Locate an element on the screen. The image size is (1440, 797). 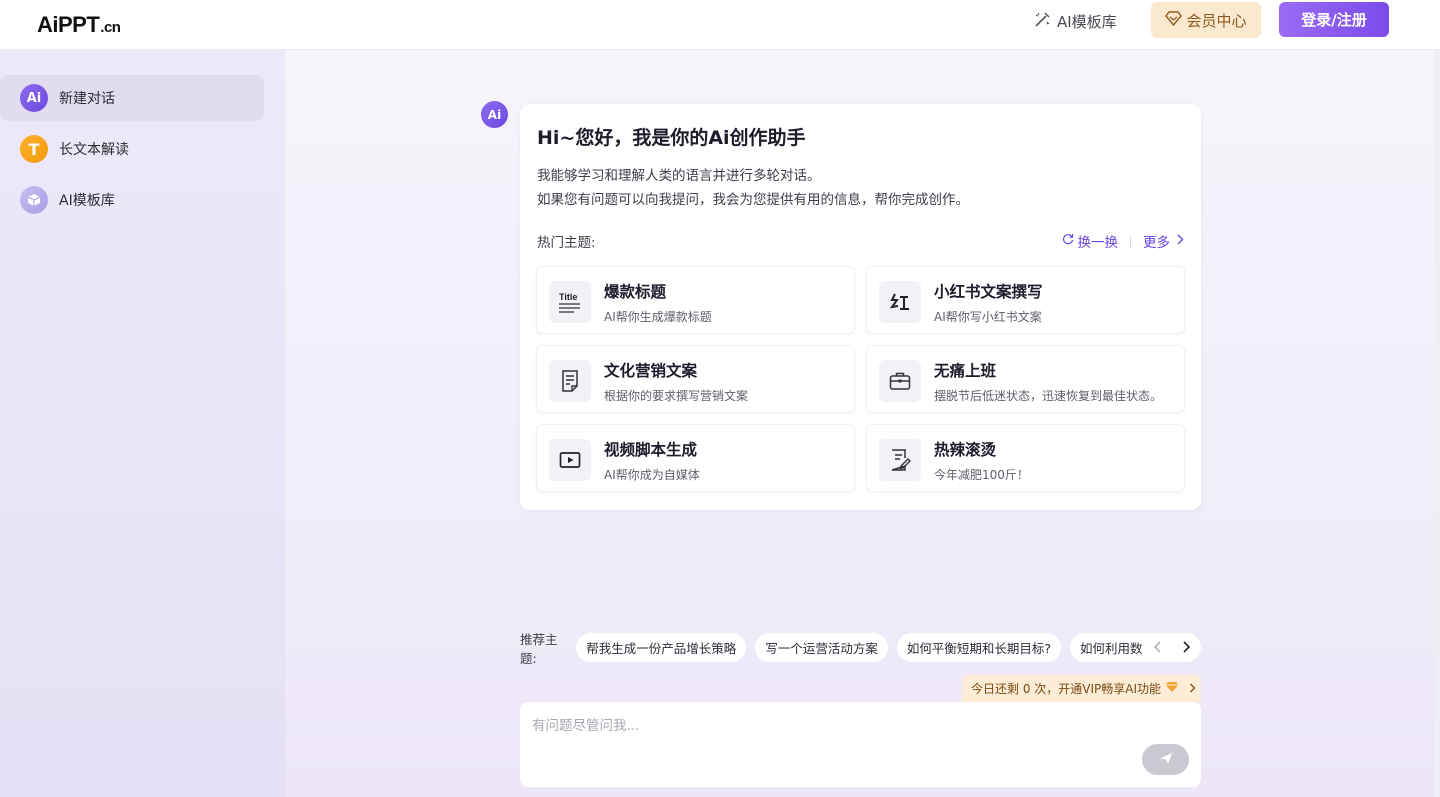
header-templates-label: AI模板库 is located at coordinates (1087, 21).